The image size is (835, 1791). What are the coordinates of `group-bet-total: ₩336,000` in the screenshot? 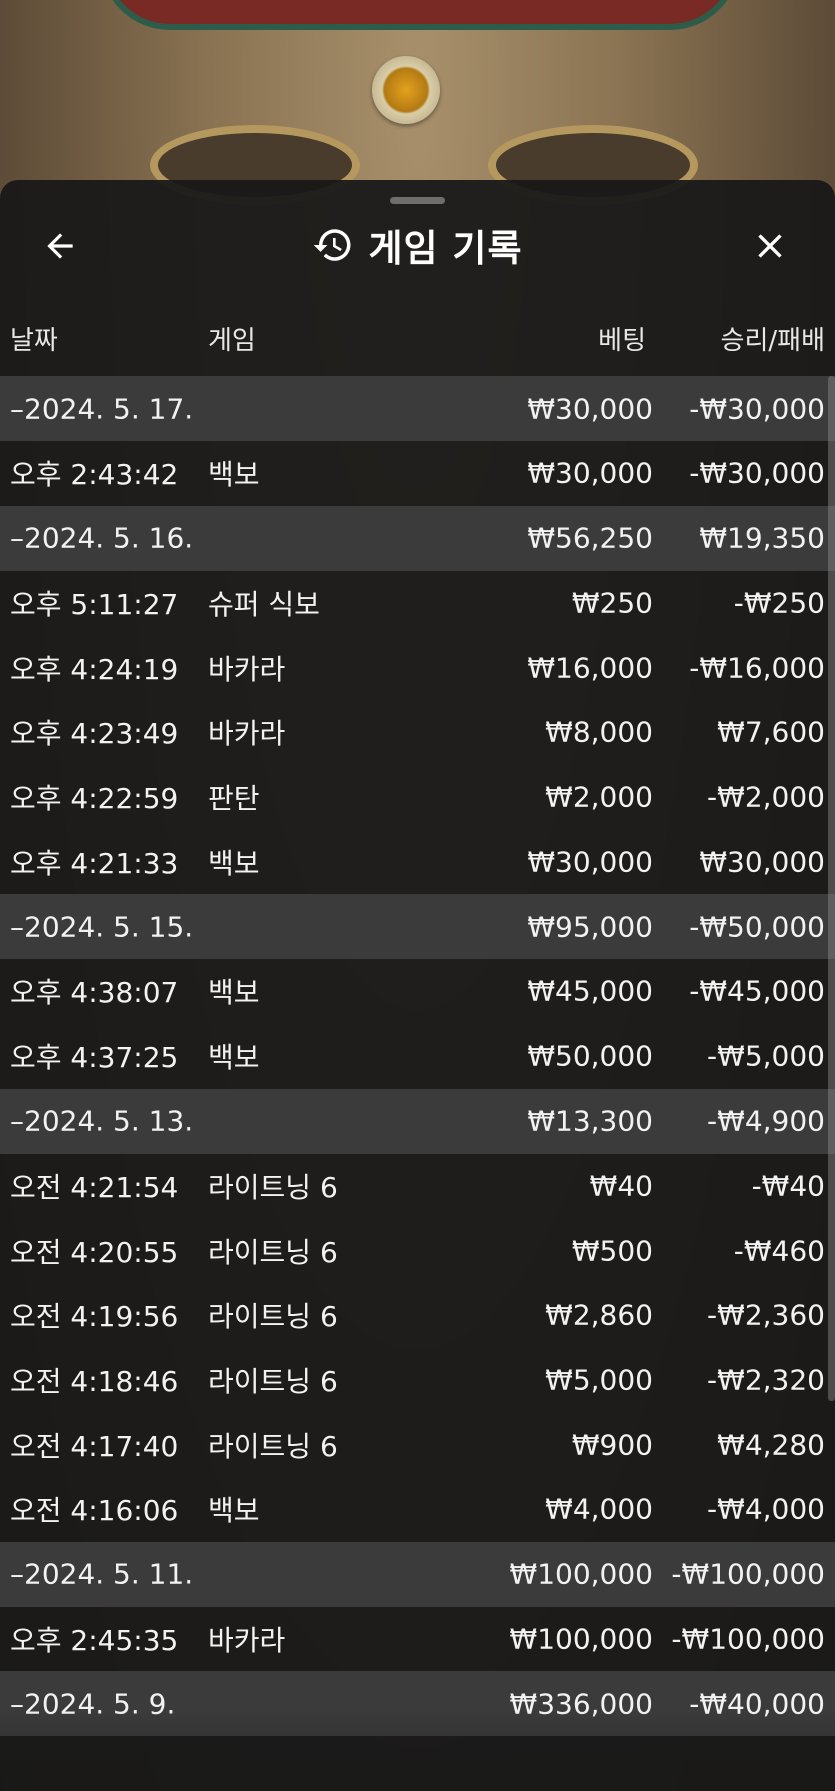 It's located at (581, 1704).